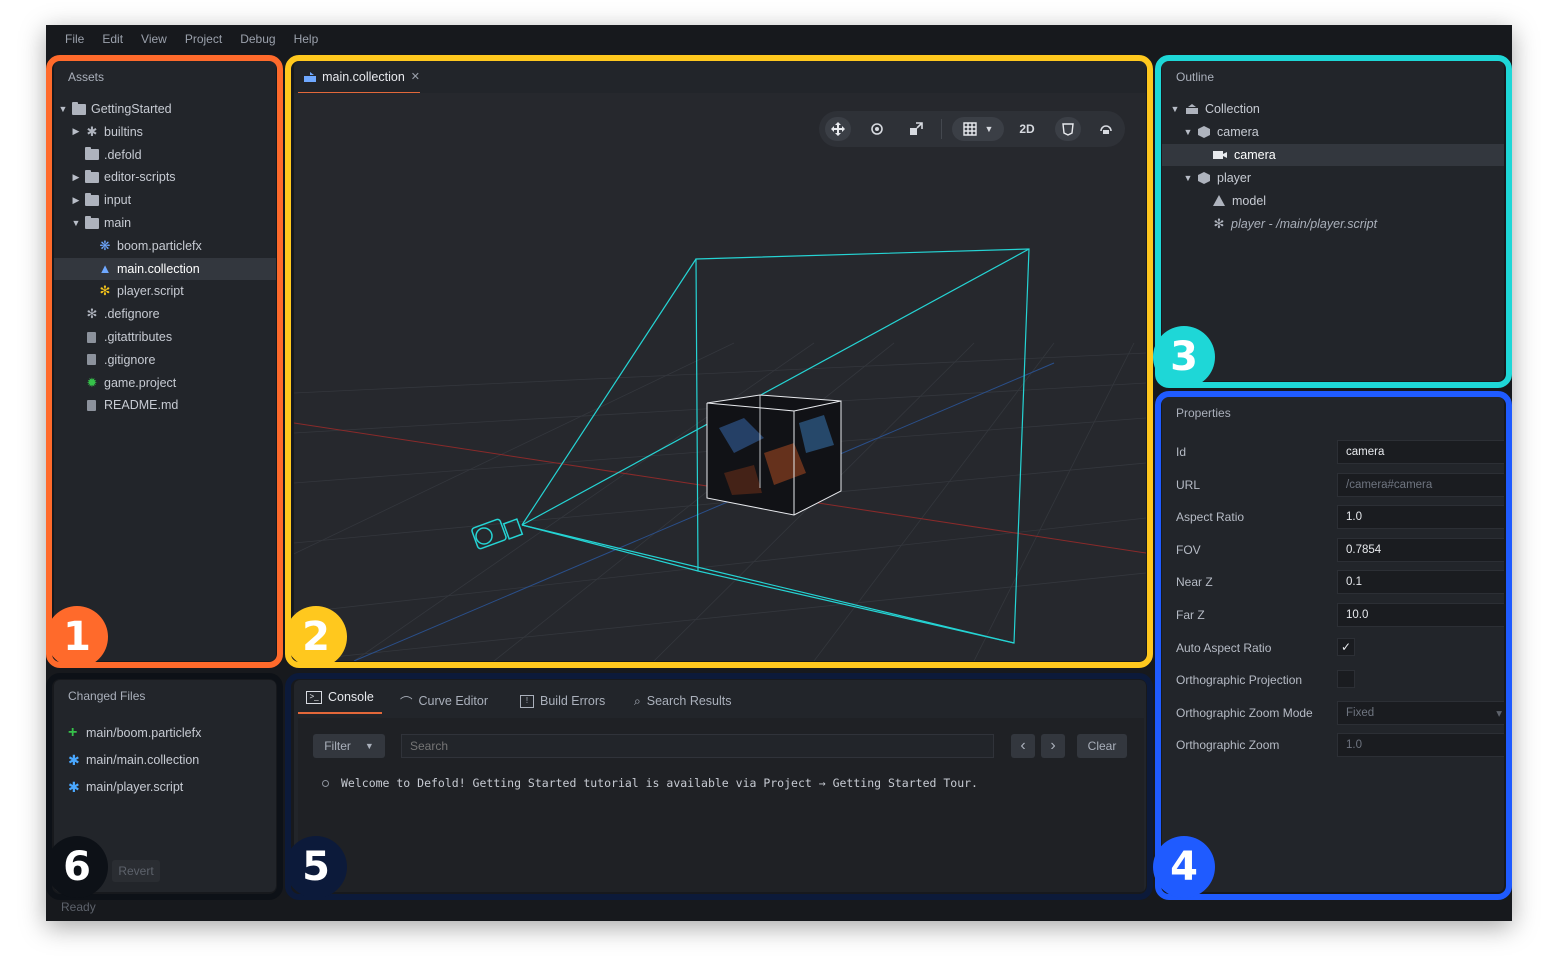  Describe the element at coordinates (1244, 712) in the screenshot. I see `property-label: Orthographic Zoom Mode` at that location.